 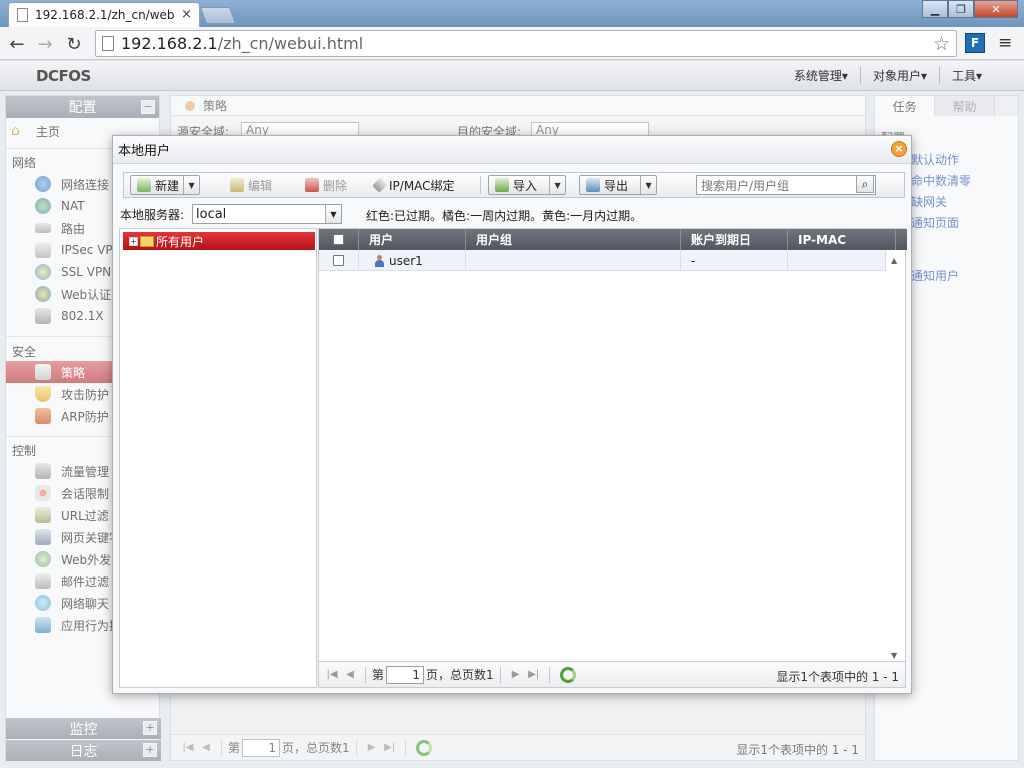 What do you see at coordinates (218, 15) in the screenshot?
I see `new-tab-button` at bounding box center [218, 15].